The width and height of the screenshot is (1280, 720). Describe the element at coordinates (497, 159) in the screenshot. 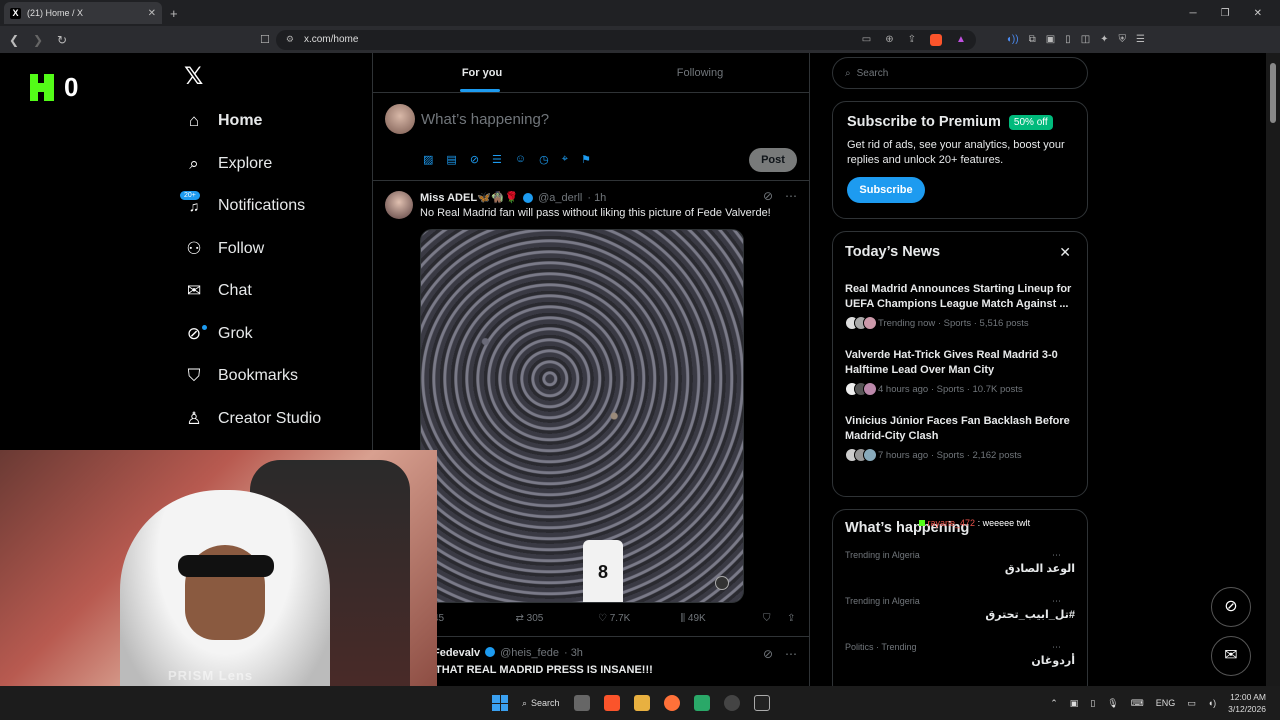

I see `poll-icon: ☰` at that location.